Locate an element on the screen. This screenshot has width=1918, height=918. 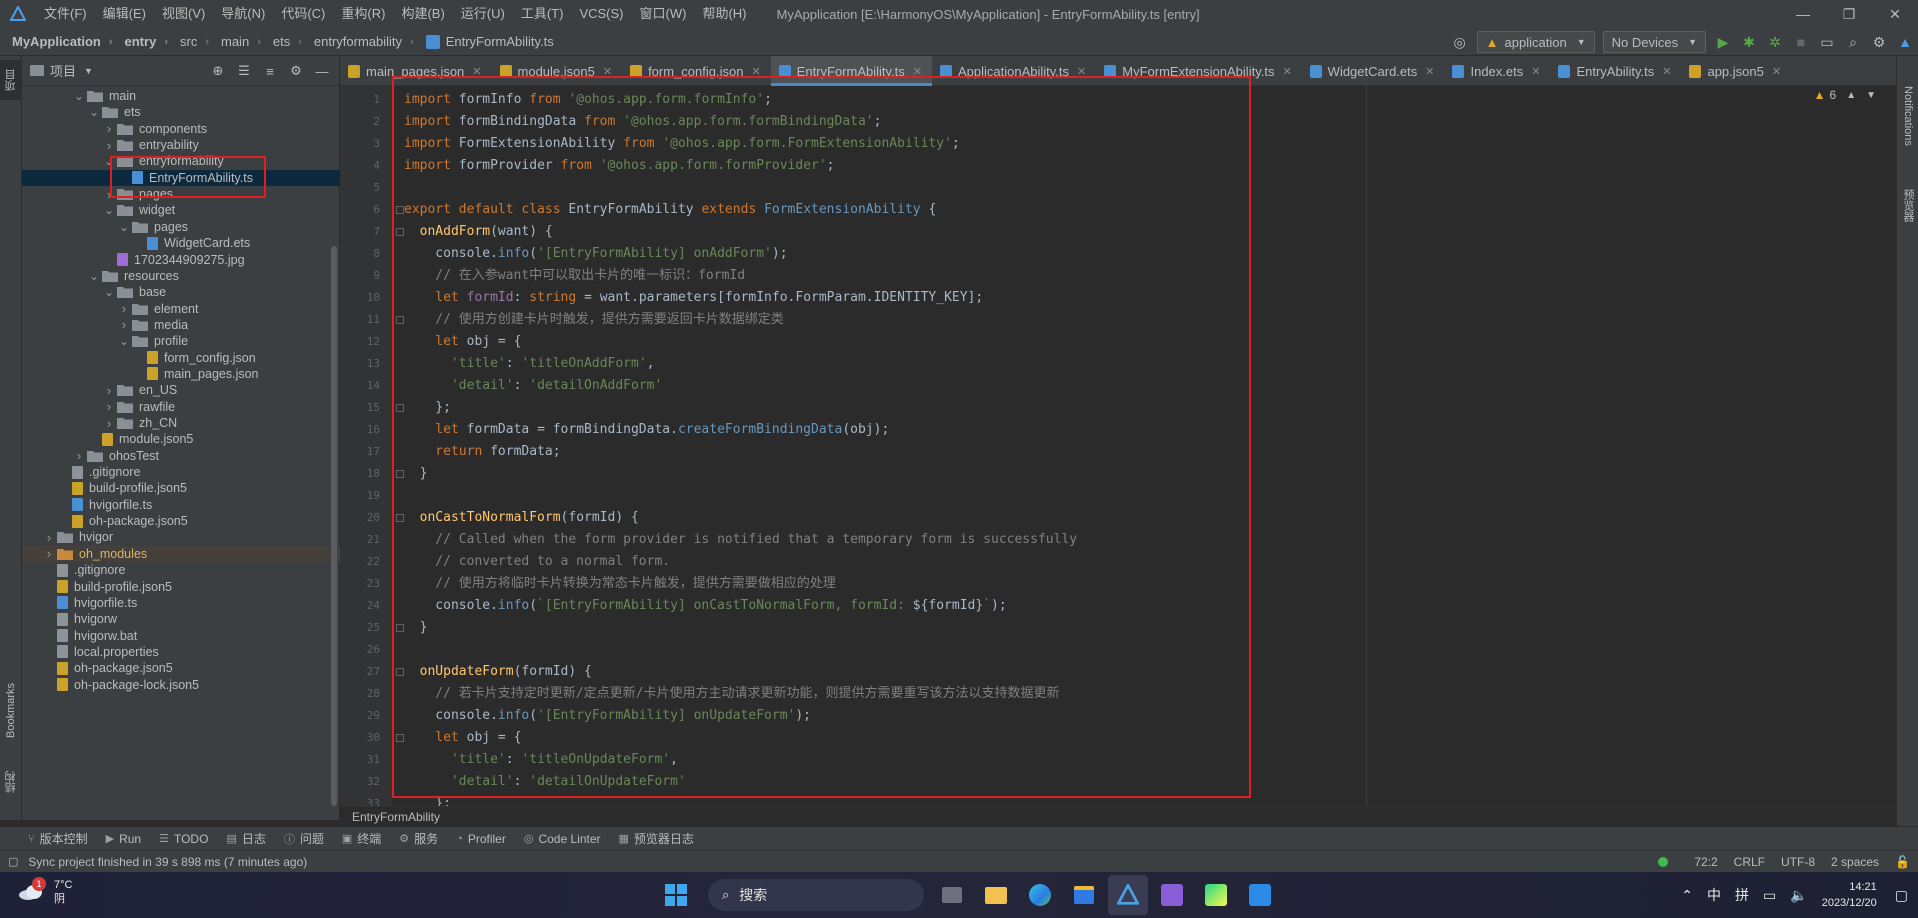
tool-window-button: ⓘ 问题 is located at coordinates (304, 838).